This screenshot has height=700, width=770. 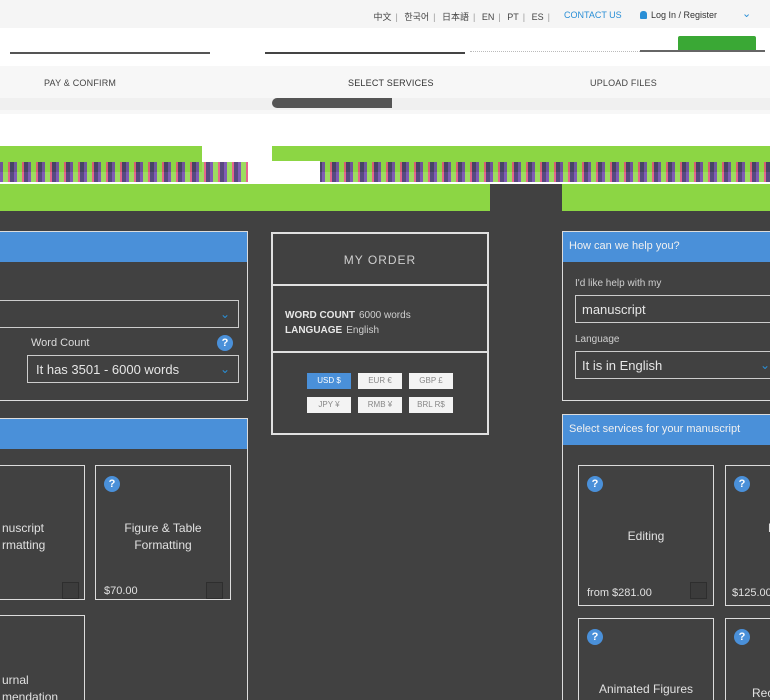 I want to click on service-card-figure-table-formatting: ? Figure & Table Formatting $70.00, so click(x=163, y=532).